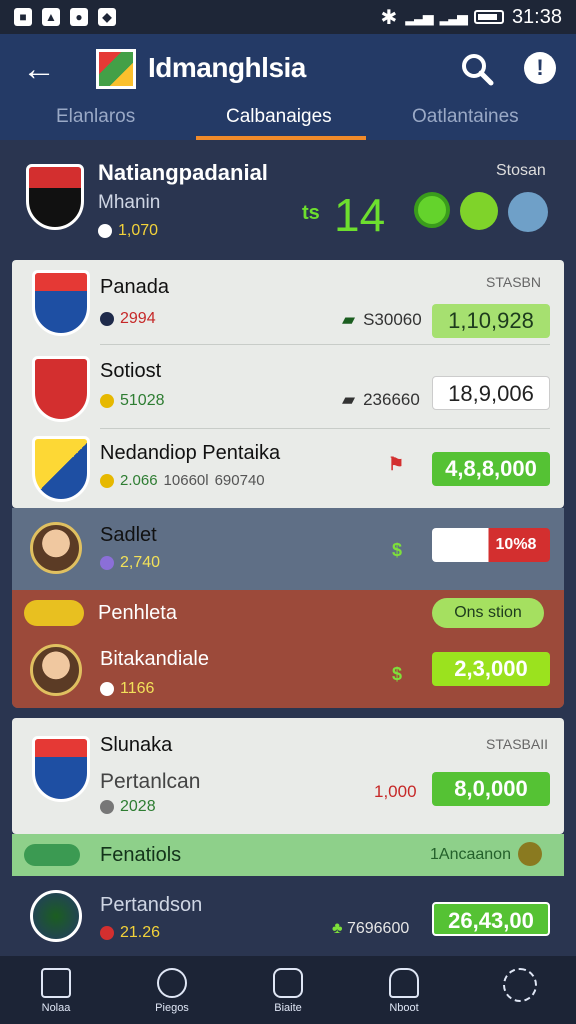 The height and width of the screenshot is (1024, 576). Describe the element at coordinates (491, 789) in the screenshot. I see `odds-button: 8,0,000` at that location.